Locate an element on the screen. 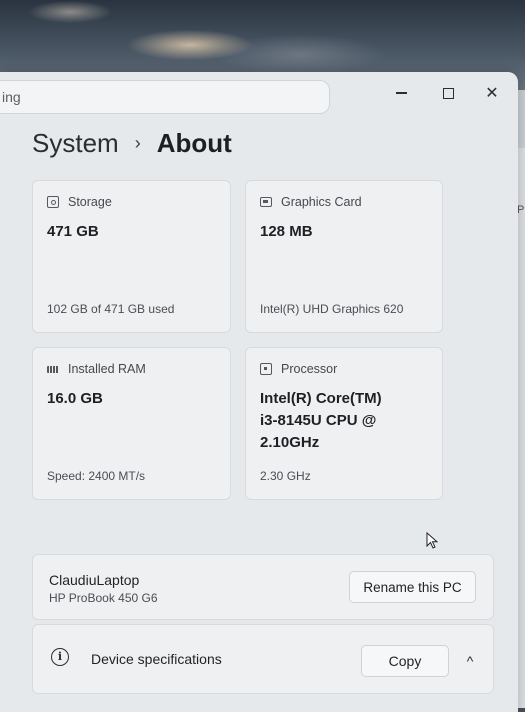 The width and height of the screenshot is (525, 712). installed-ram-card: Installed RAM 16.0 GB Speed: 2400 MT/s is located at coordinates (131, 423).